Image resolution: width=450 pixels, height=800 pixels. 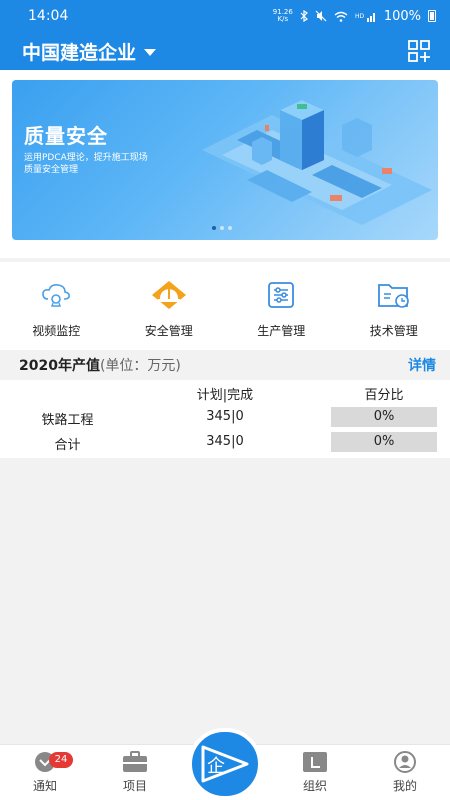 I want to click on carousel-dots, so click(x=222, y=228).